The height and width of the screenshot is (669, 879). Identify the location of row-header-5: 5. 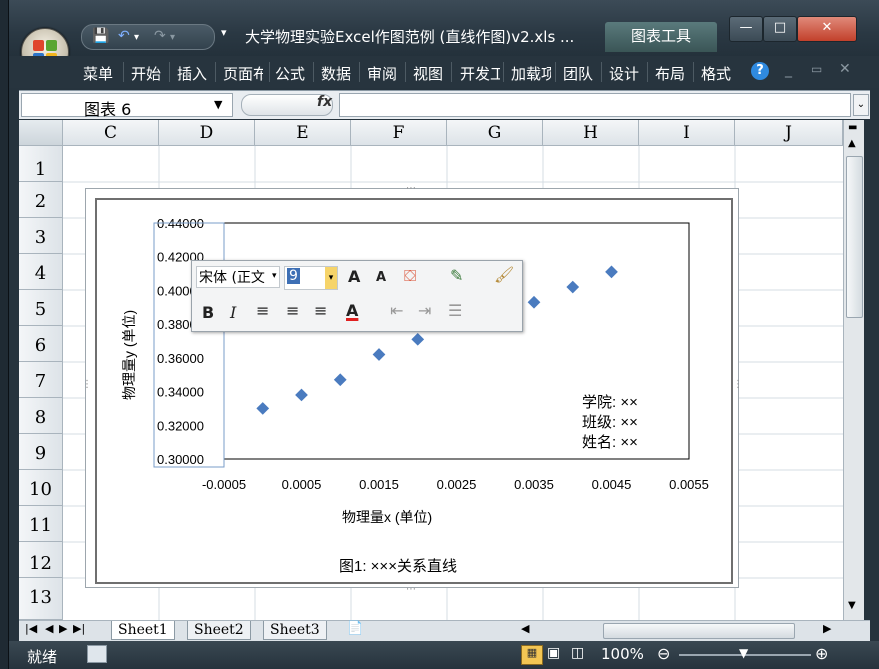
(41, 308).